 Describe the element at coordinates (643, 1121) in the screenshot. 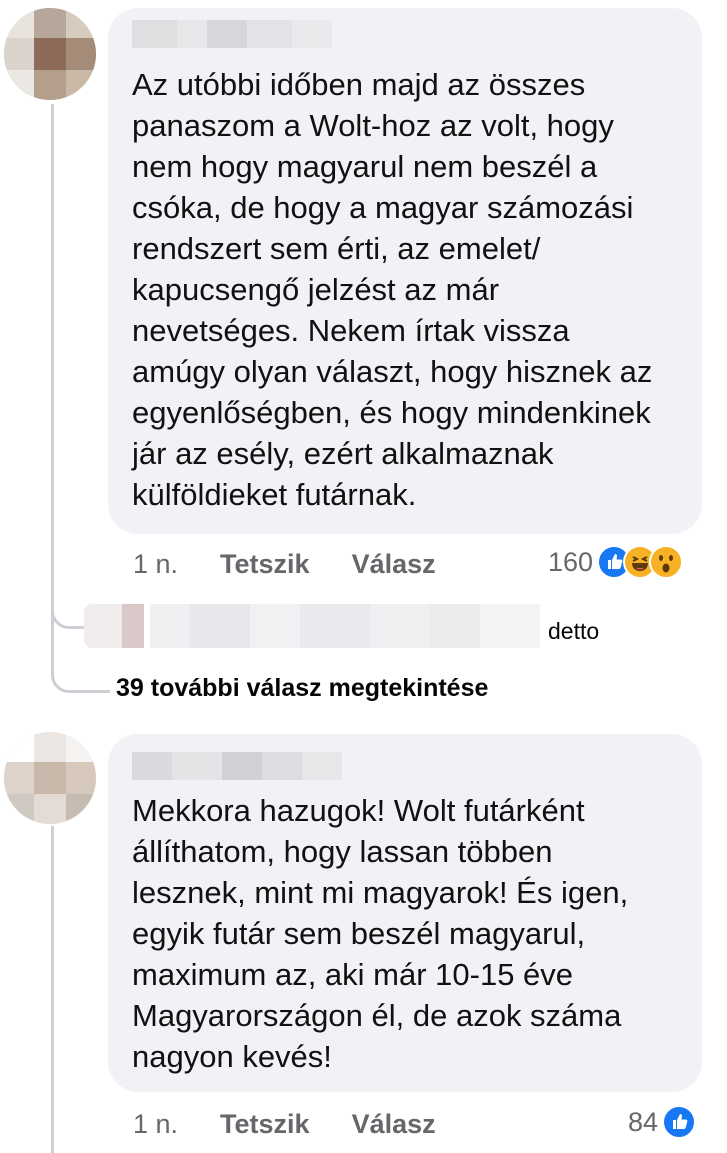

I see `reaction-count: 84` at that location.